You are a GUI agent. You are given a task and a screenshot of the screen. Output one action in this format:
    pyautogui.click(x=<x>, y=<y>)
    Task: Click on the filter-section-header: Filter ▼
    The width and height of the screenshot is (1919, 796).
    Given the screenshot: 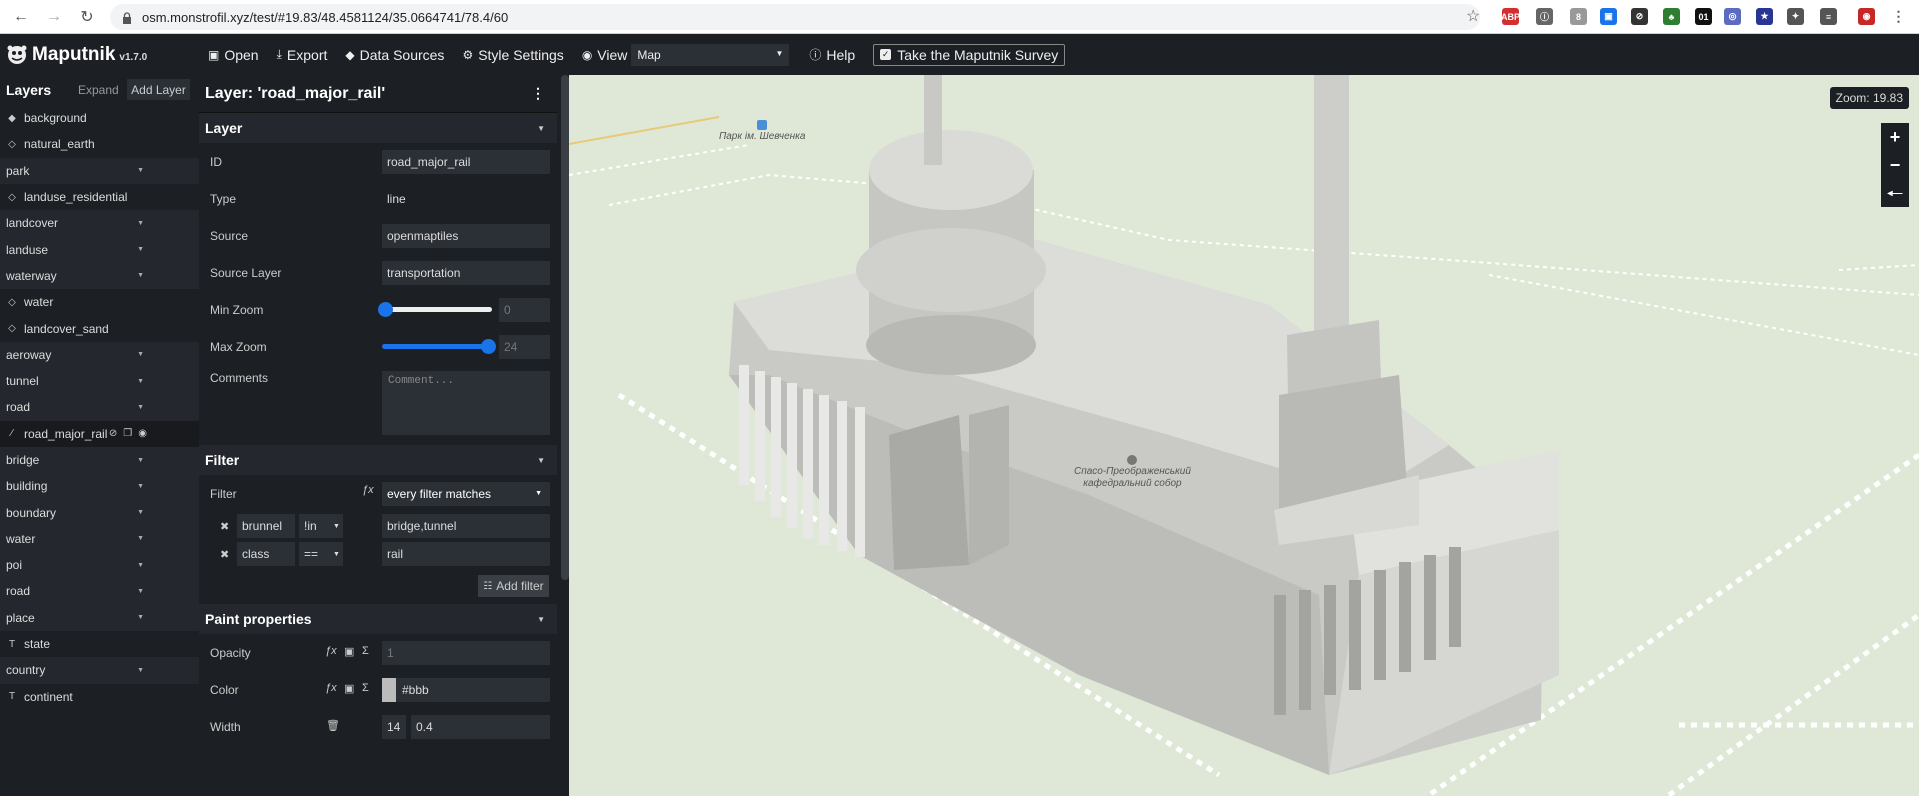 What is the action you would take?
    pyautogui.click(x=378, y=460)
    